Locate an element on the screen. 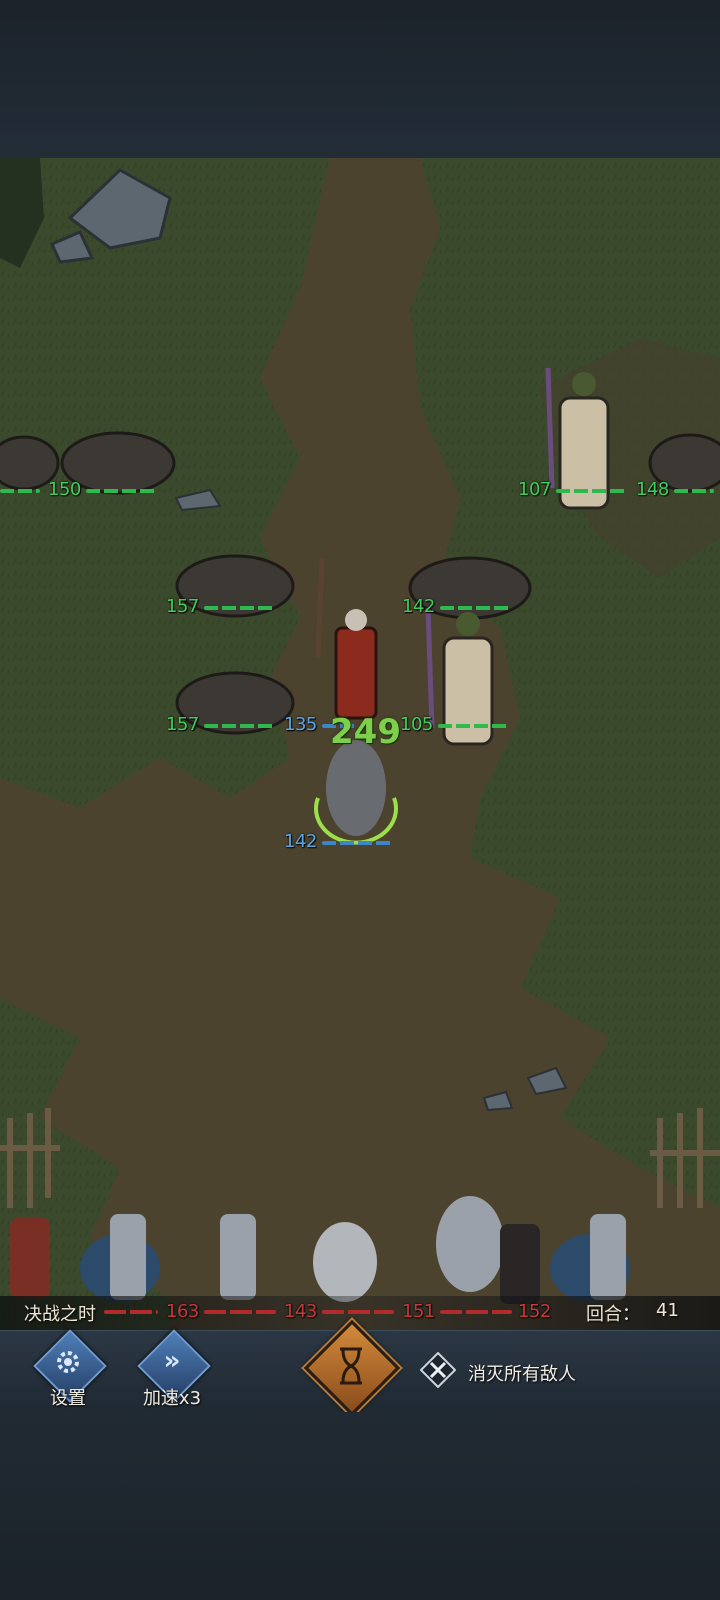 This screenshot has width=720, height=1600. front-row-hp-label: 143 is located at coordinates (300, 1311).